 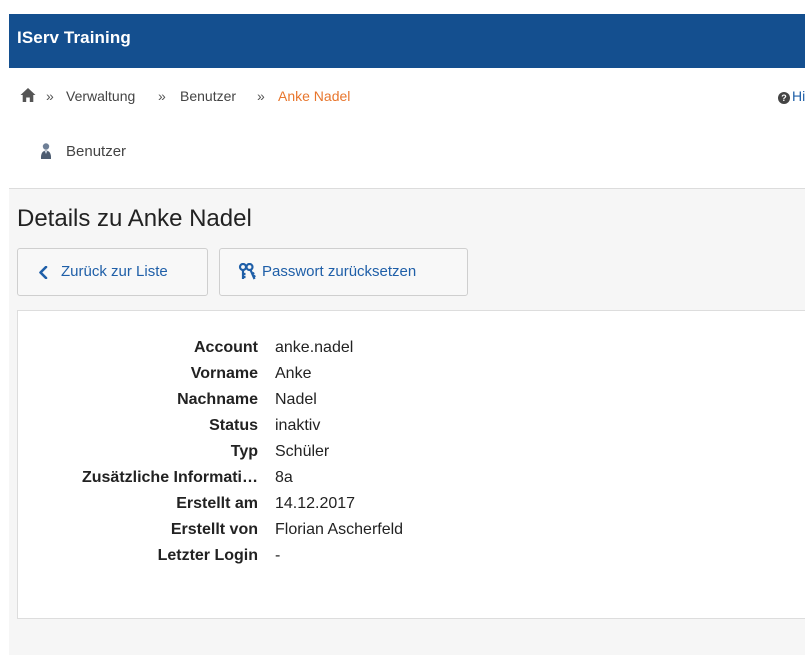 I want to click on breadcrumb-verwaltung: Verwaltung, so click(x=100, y=96).